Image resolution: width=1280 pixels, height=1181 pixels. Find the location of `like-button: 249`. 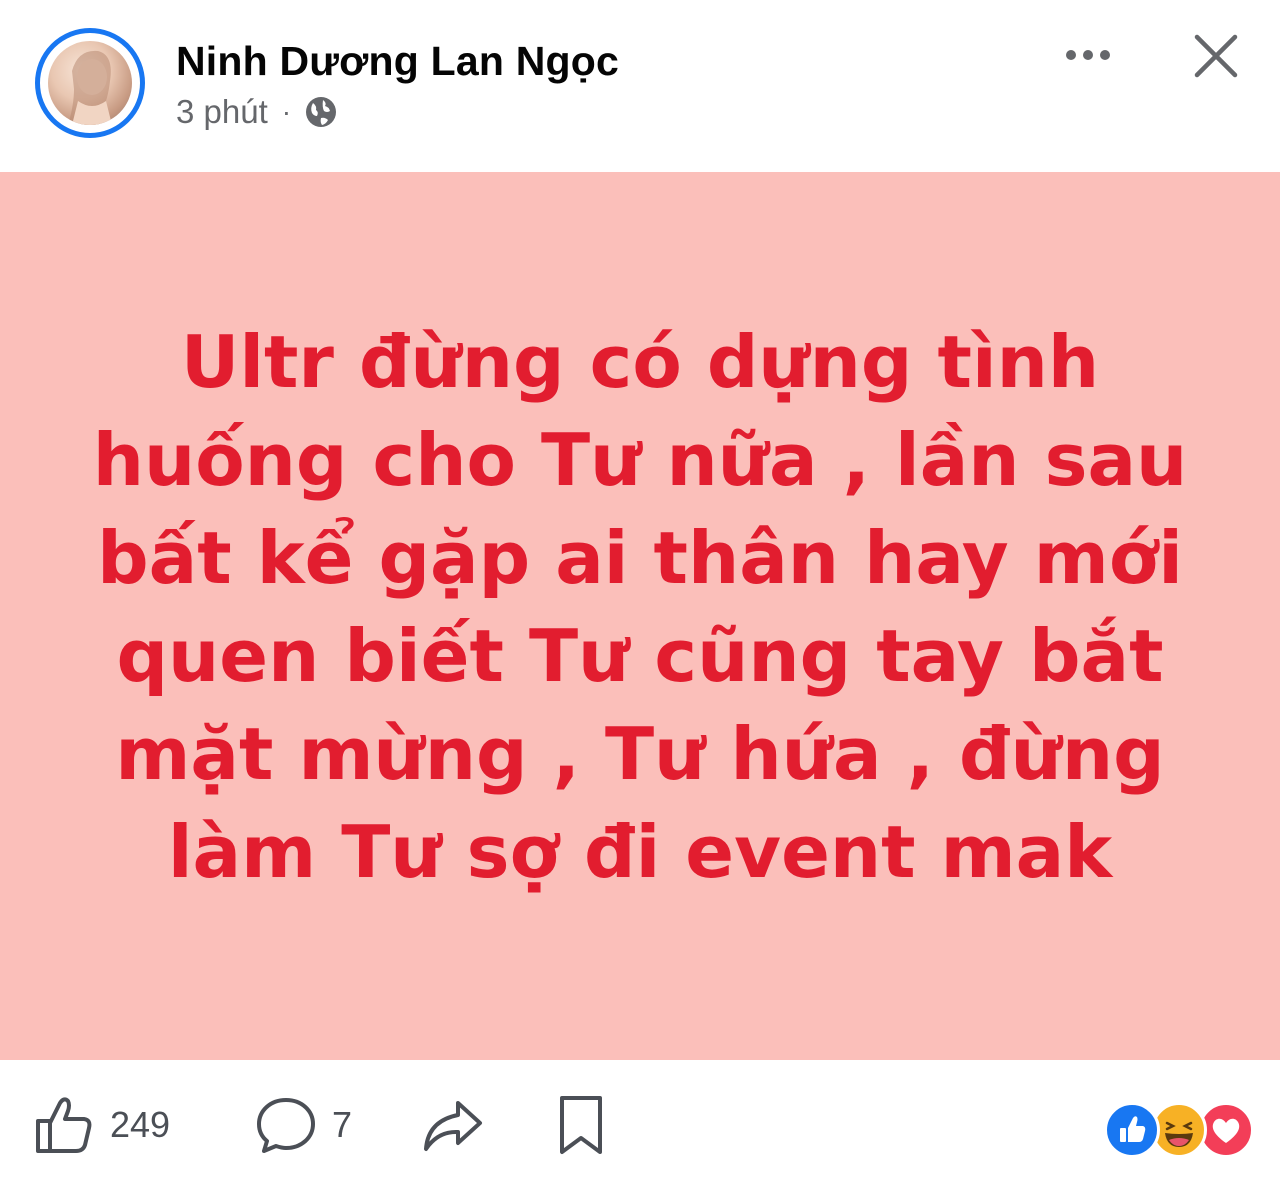

like-button: 249 is located at coordinates (102, 1125).